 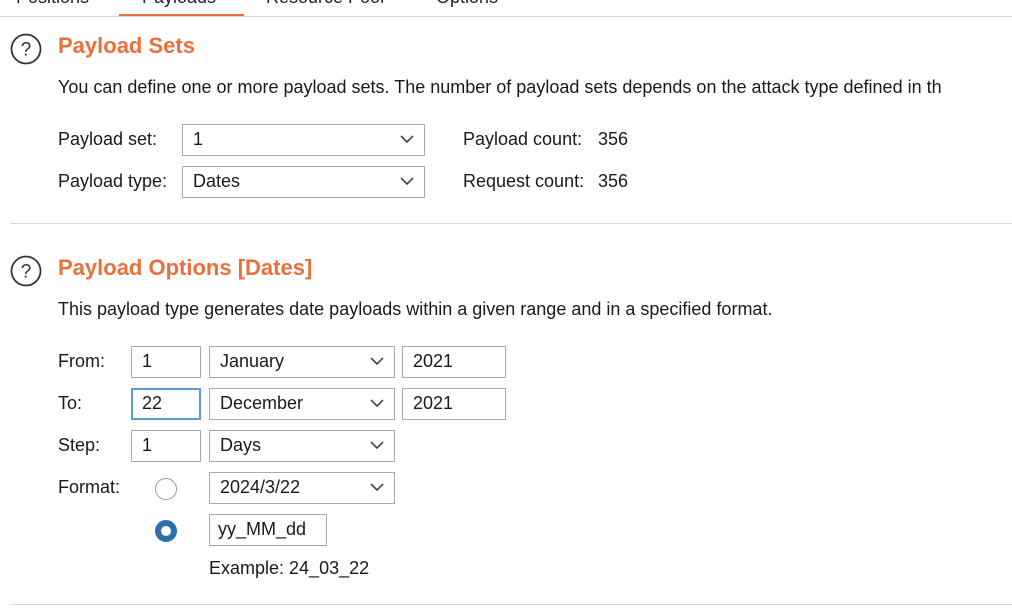 What do you see at coordinates (302, 446) in the screenshot?
I see `step-unit-select: Days` at bounding box center [302, 446].